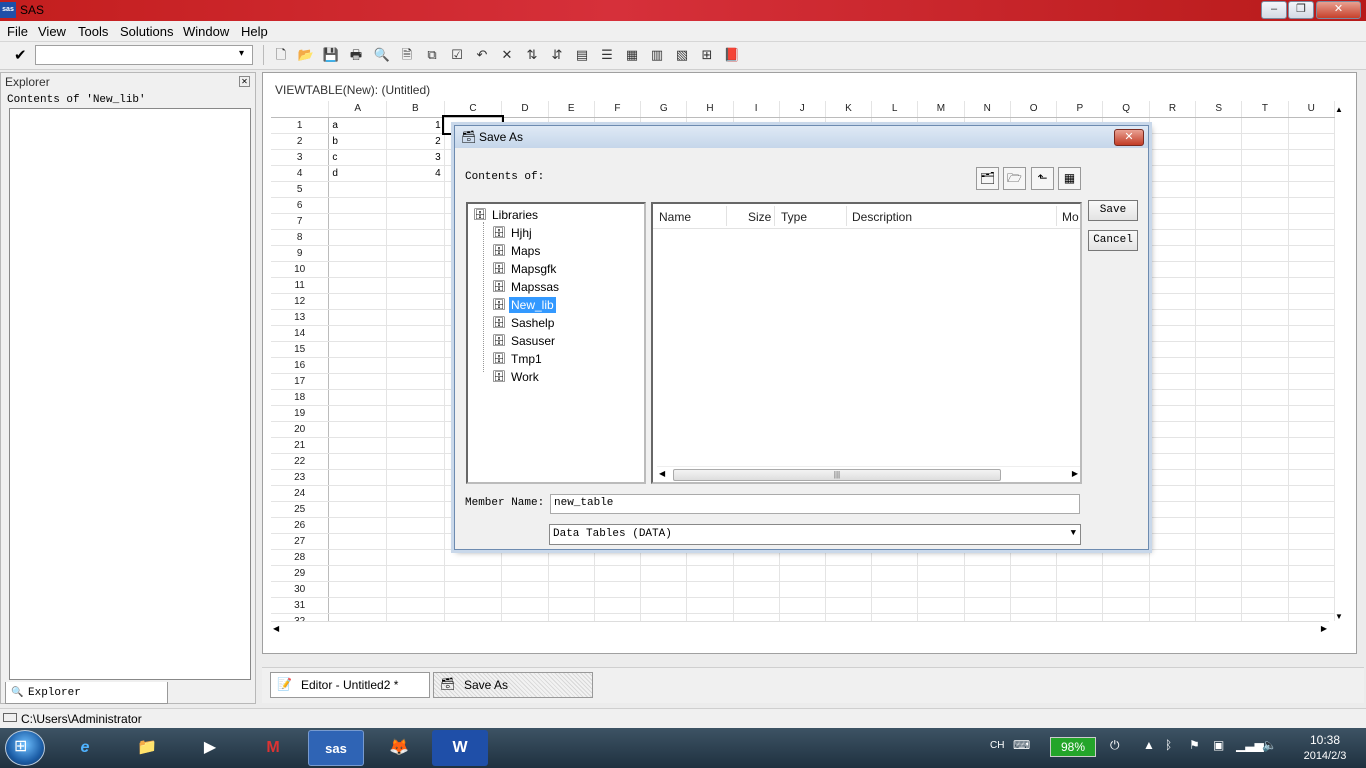 This screenshot has height=768, width=1366. What do you see at coordinates (1080, 109) in the screenshot?
I see `column-header: P` at bounding box center [1080, 109].